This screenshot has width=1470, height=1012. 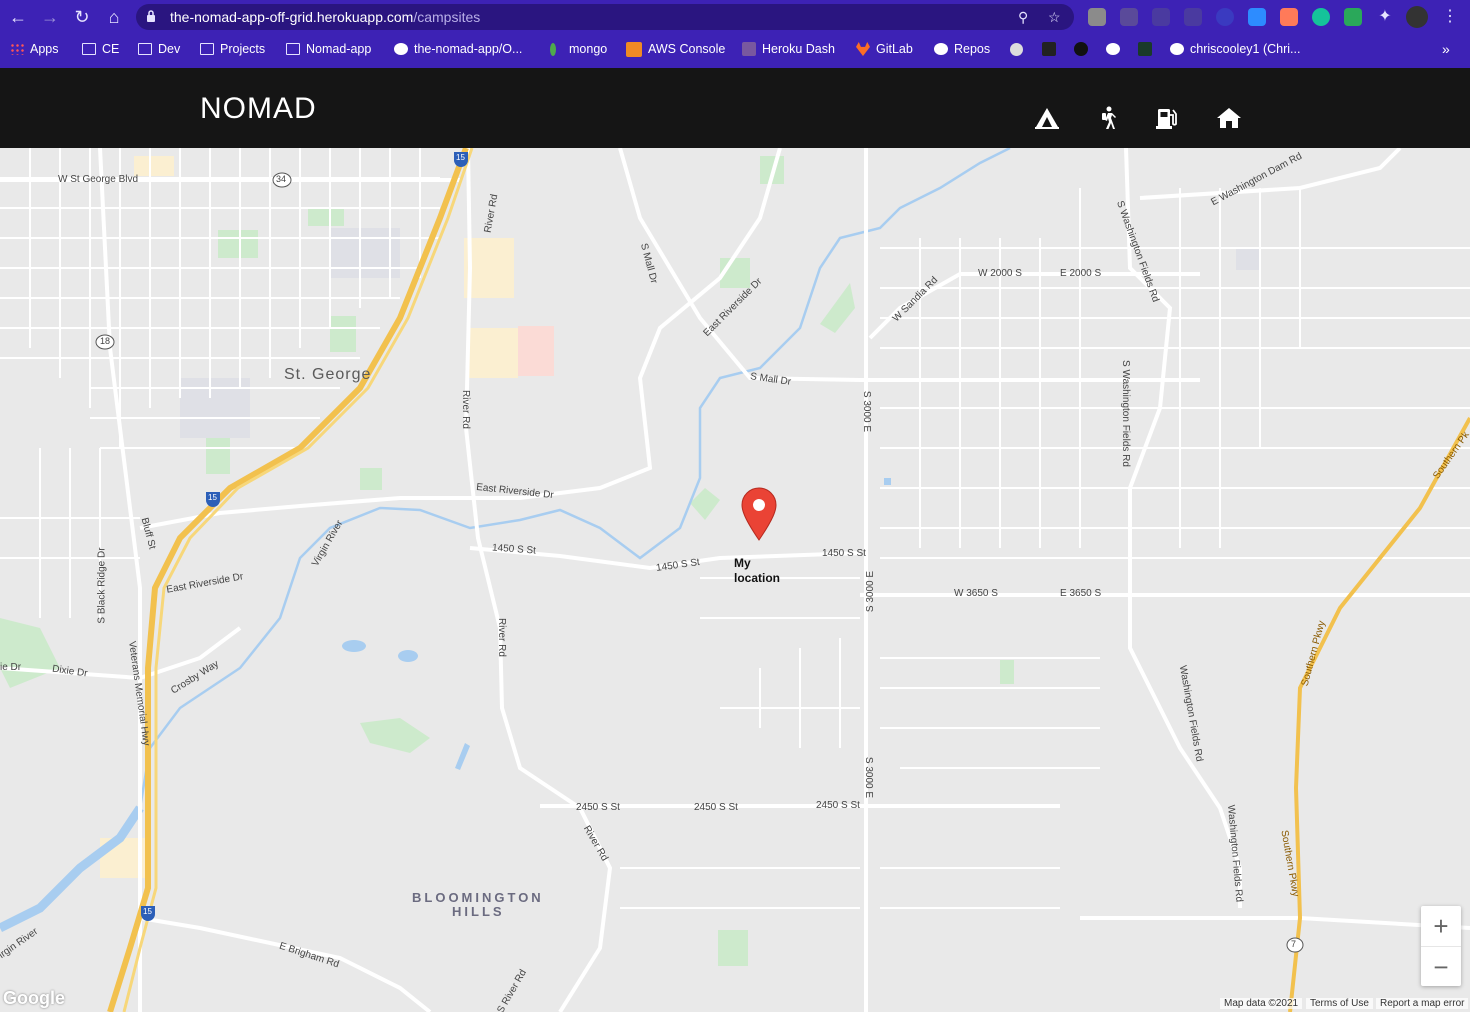 I want to click on location-pin-icon: ⚲, so click(x=1023, y=17).